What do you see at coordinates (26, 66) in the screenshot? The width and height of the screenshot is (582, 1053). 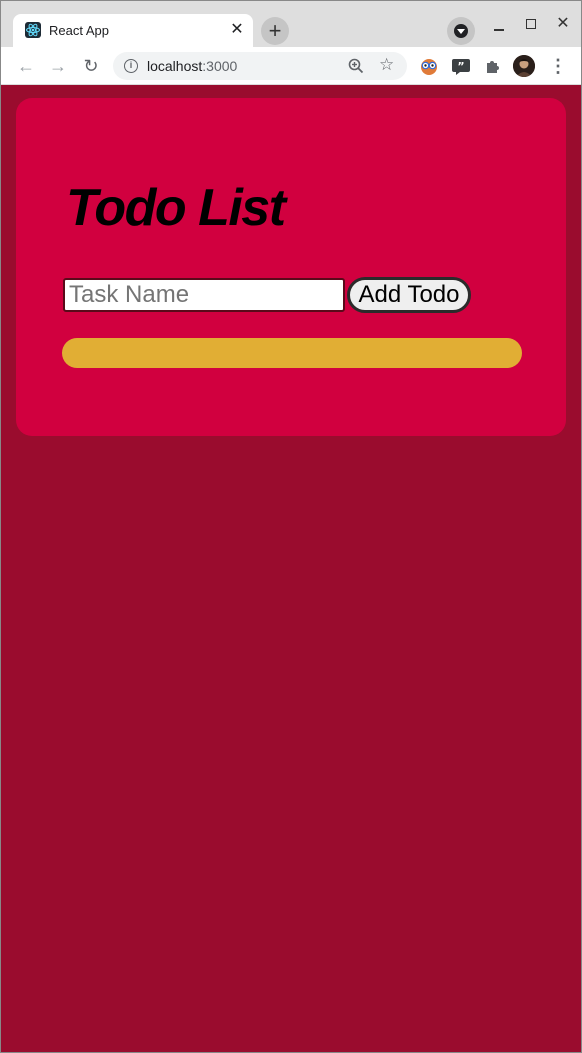 I see `back-button: ←` at bounding box center [26, 66].